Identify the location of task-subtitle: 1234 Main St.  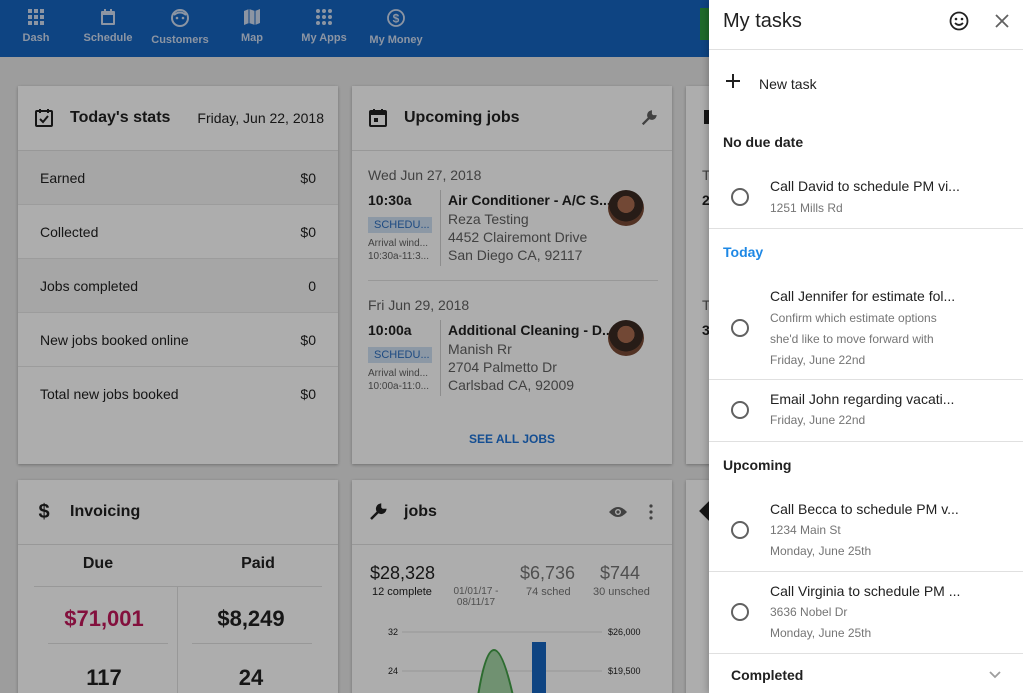
(805, 530).